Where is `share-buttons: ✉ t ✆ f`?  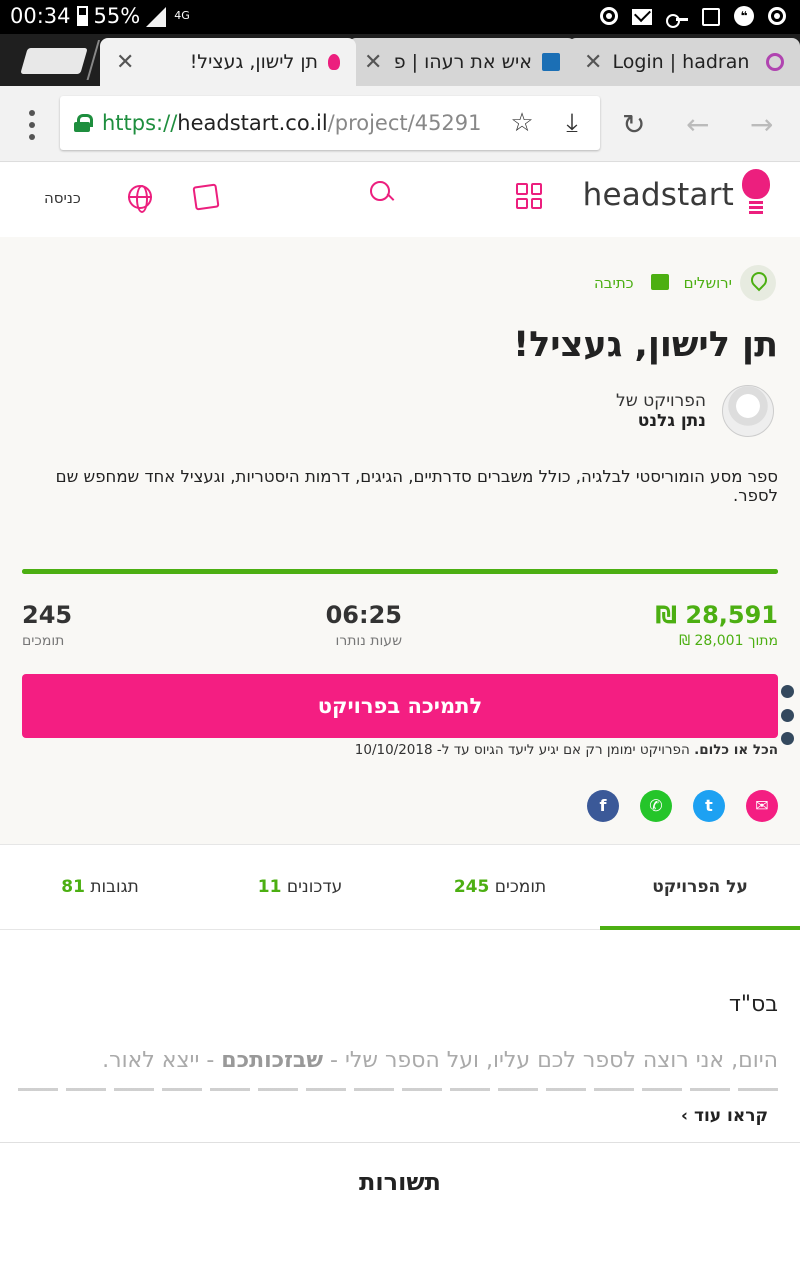
share-buttons: ✉ t ✆ f is located at coordinates (682, 806).